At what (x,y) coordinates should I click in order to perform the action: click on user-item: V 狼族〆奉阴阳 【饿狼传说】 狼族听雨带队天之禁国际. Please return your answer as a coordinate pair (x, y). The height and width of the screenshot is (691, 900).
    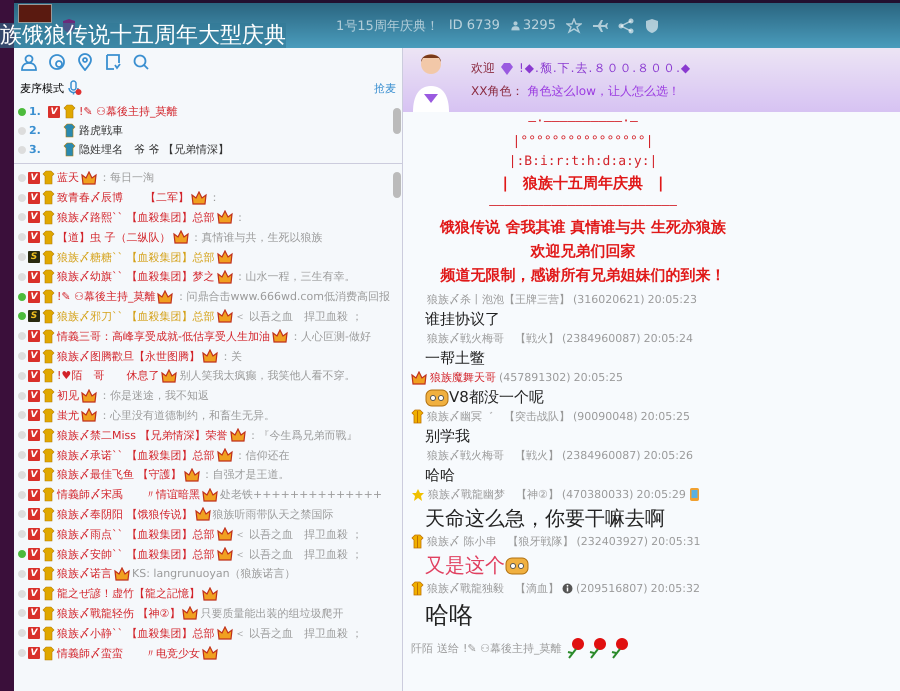
    Looking at the image, I should click on (203, 514).